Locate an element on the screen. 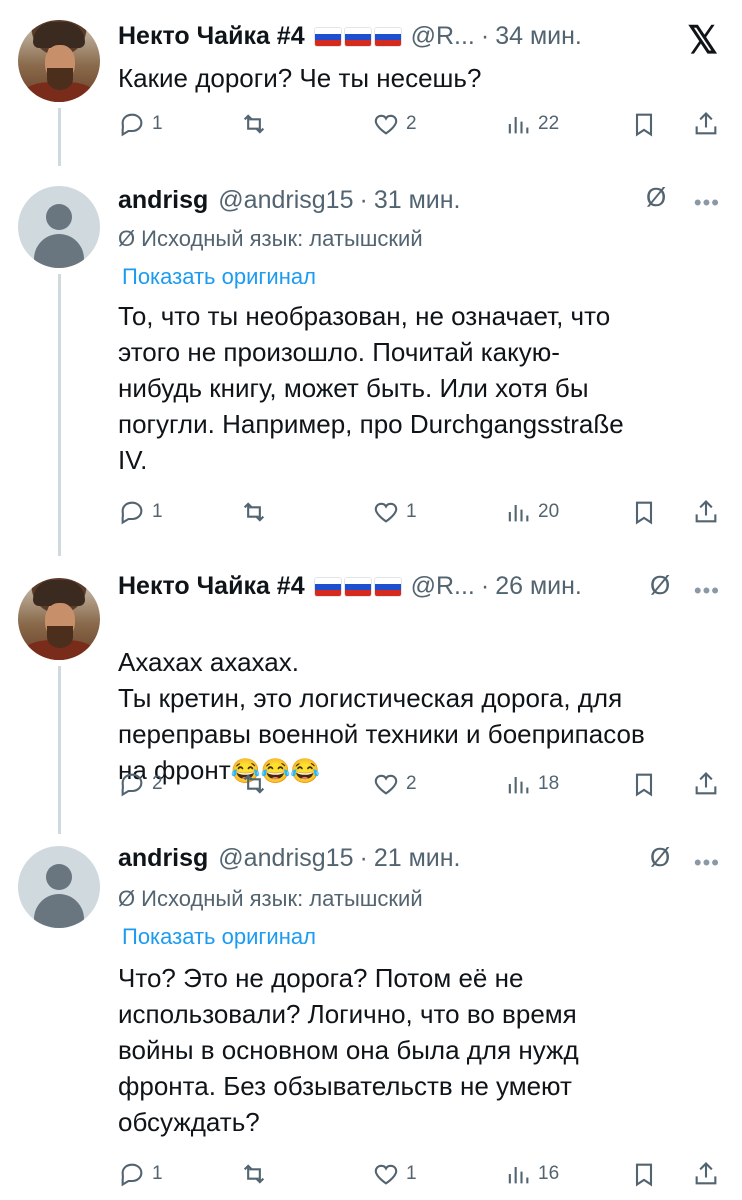 The height and width of the screenshot is (1200, 742). views-button: 16 is located at coordinates (531, 1174).